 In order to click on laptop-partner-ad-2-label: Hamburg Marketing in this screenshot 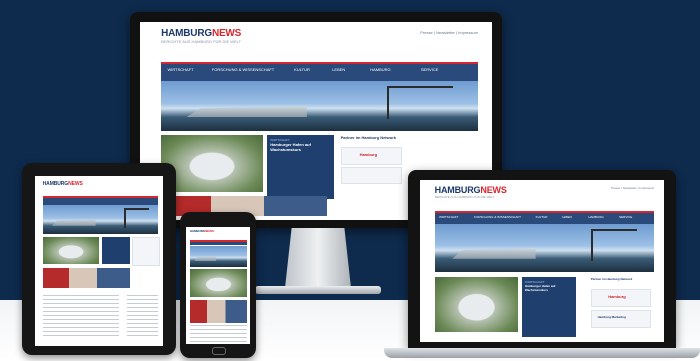, I will do `click(611, 317)`.